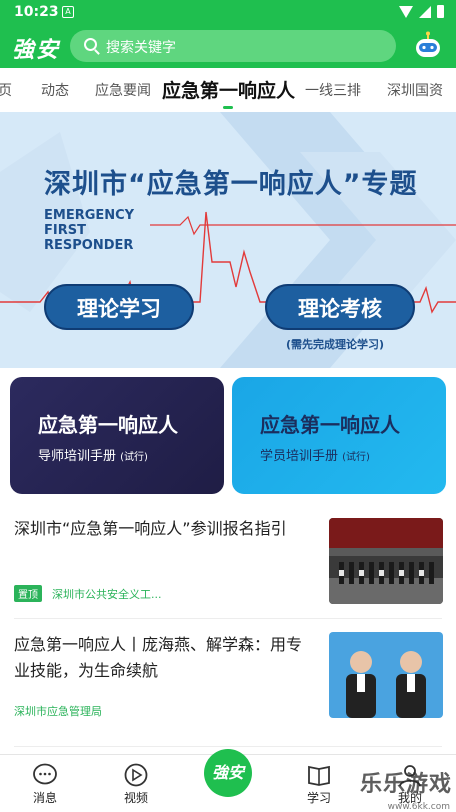 This screenshot has height=812, width=456. What do you see at coordinates (440, 11) in the screenshot?
I see `battery-icon` at bounding box center [440, 11].